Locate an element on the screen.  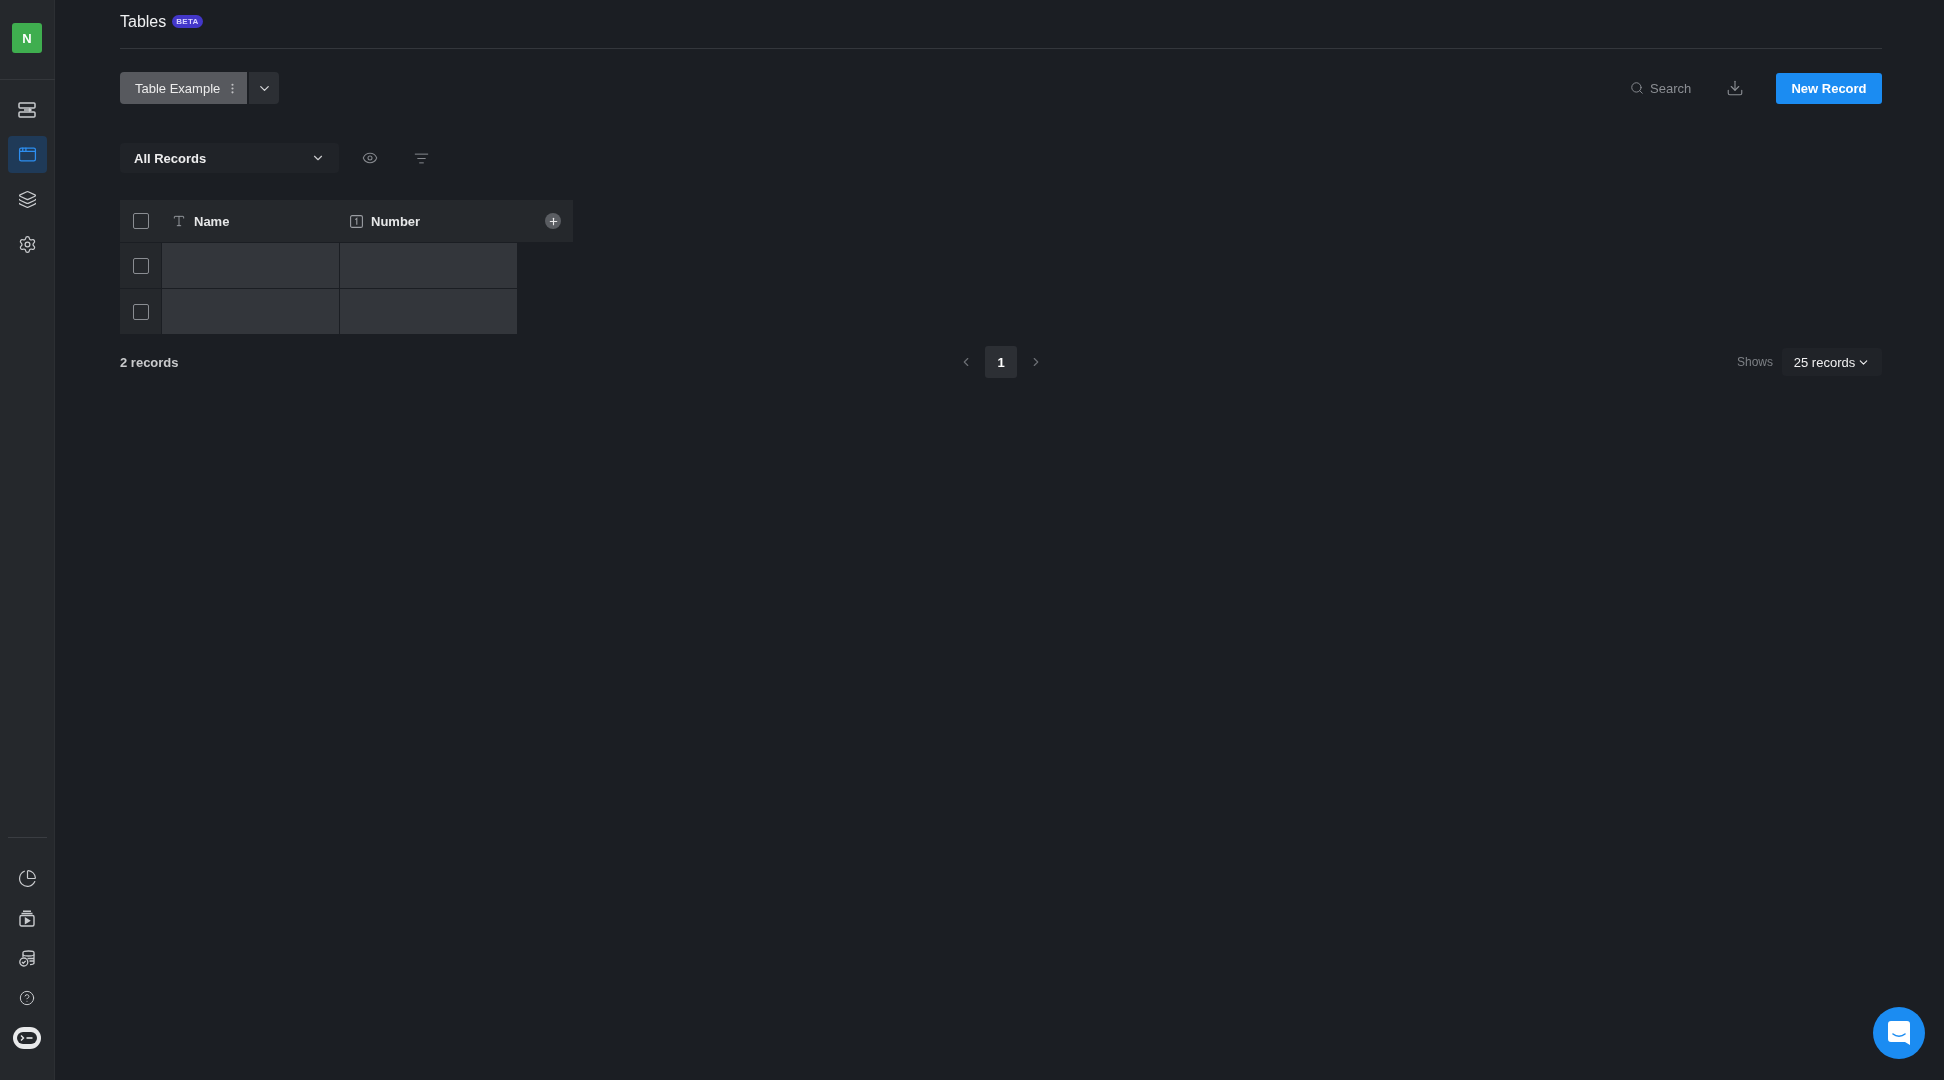
download-button is located at coordinates (1735, 88).